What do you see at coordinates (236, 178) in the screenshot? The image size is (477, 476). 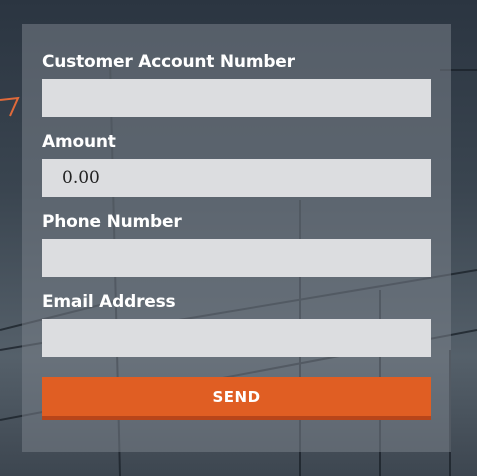 I see `amount-input` at bounding box center [236, 178].